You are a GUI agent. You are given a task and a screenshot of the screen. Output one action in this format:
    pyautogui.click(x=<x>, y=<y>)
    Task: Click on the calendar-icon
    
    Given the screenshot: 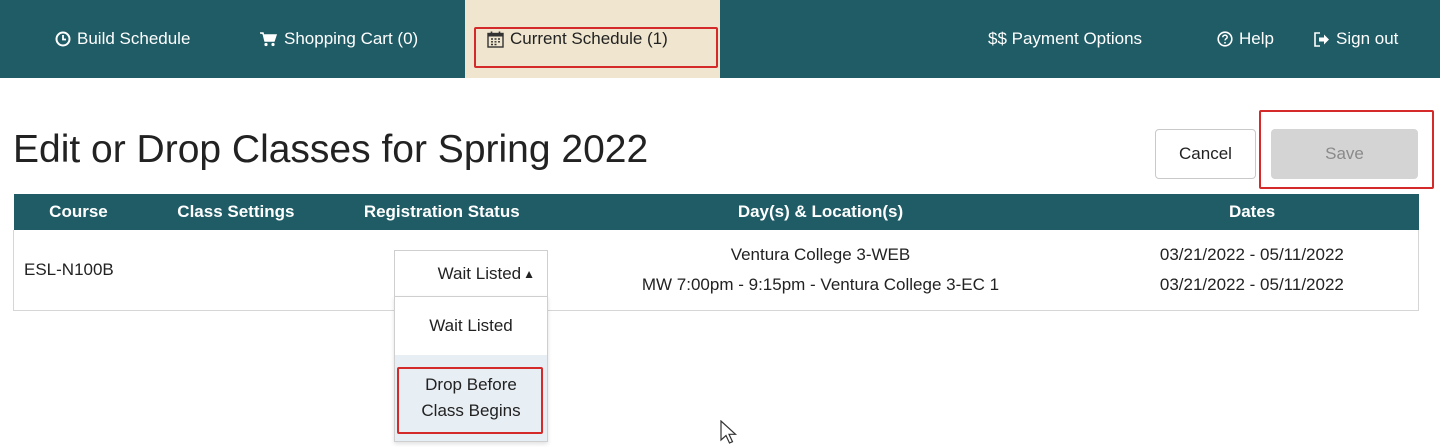 What is the action you would take?
    pyautogui.click(x=495, y=39)
    